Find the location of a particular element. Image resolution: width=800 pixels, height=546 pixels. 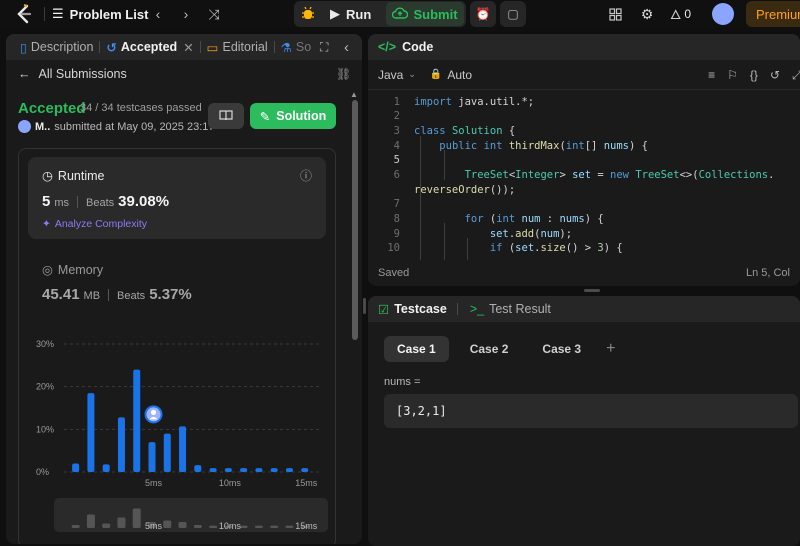

line-number: 5 is located at coordinates (396, 160).